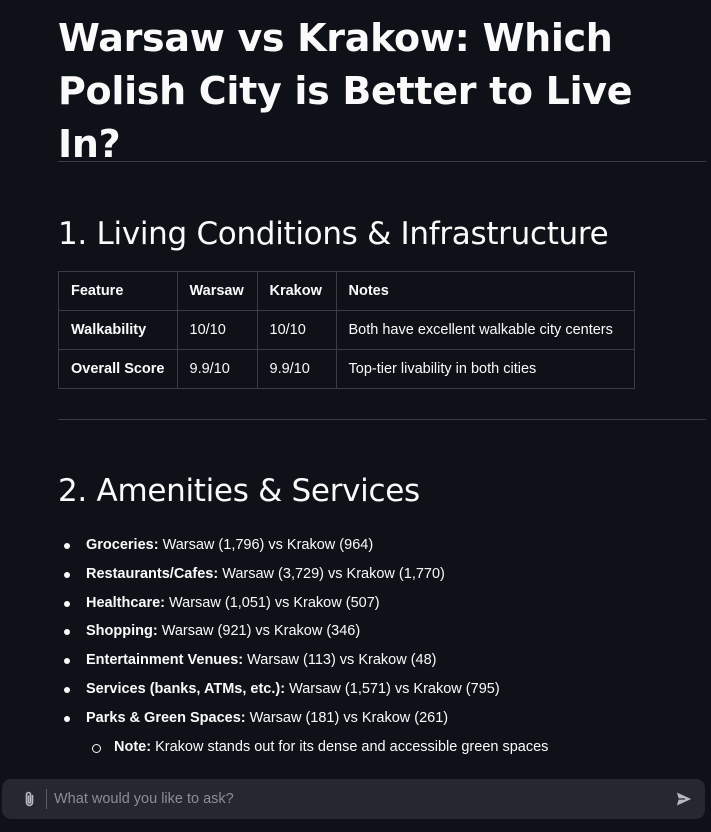 The height and width of the screenshot is (832, 711). Describe the element at coordinates (118, 369) in the screenshot. I see `table-cell: Overall Score` at that location.